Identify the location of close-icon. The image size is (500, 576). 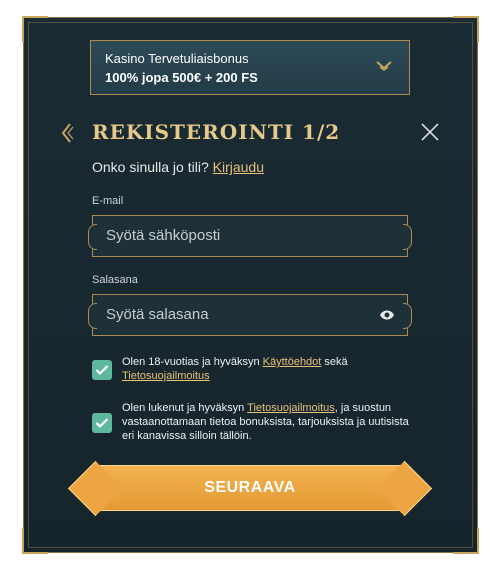
(430, 132).